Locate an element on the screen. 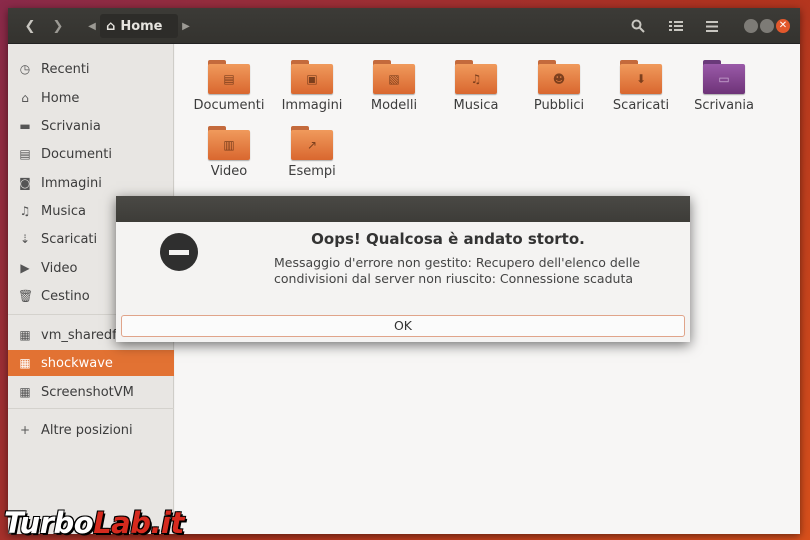  chevron-left-icon: ❮ is located at coordinates (30, 26).